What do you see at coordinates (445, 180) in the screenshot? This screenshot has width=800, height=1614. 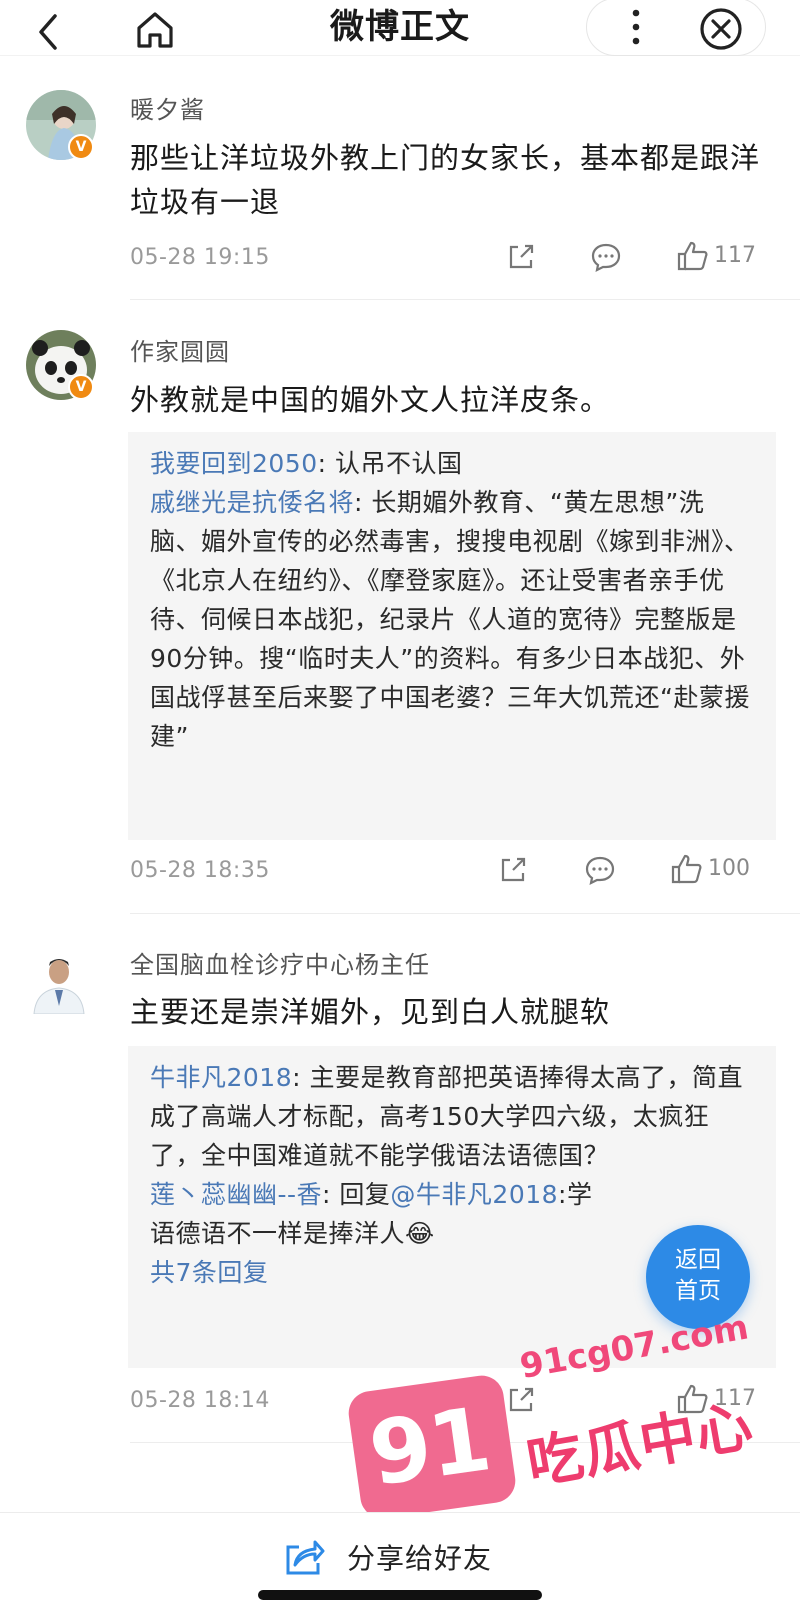 I see `comment-text: 那些让洋垃圾外教上门的女家长，基本都是跟洋垃圾有一退` at bounding box center [445, 180].